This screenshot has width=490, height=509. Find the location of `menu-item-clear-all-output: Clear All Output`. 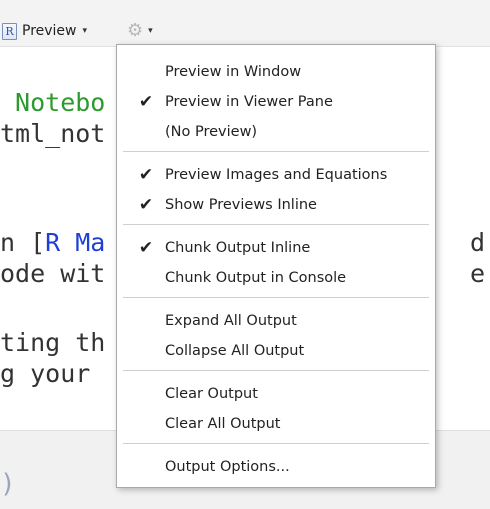

menu-item-clear-all-output: Clear All Output is located at coordinates (276, 424).